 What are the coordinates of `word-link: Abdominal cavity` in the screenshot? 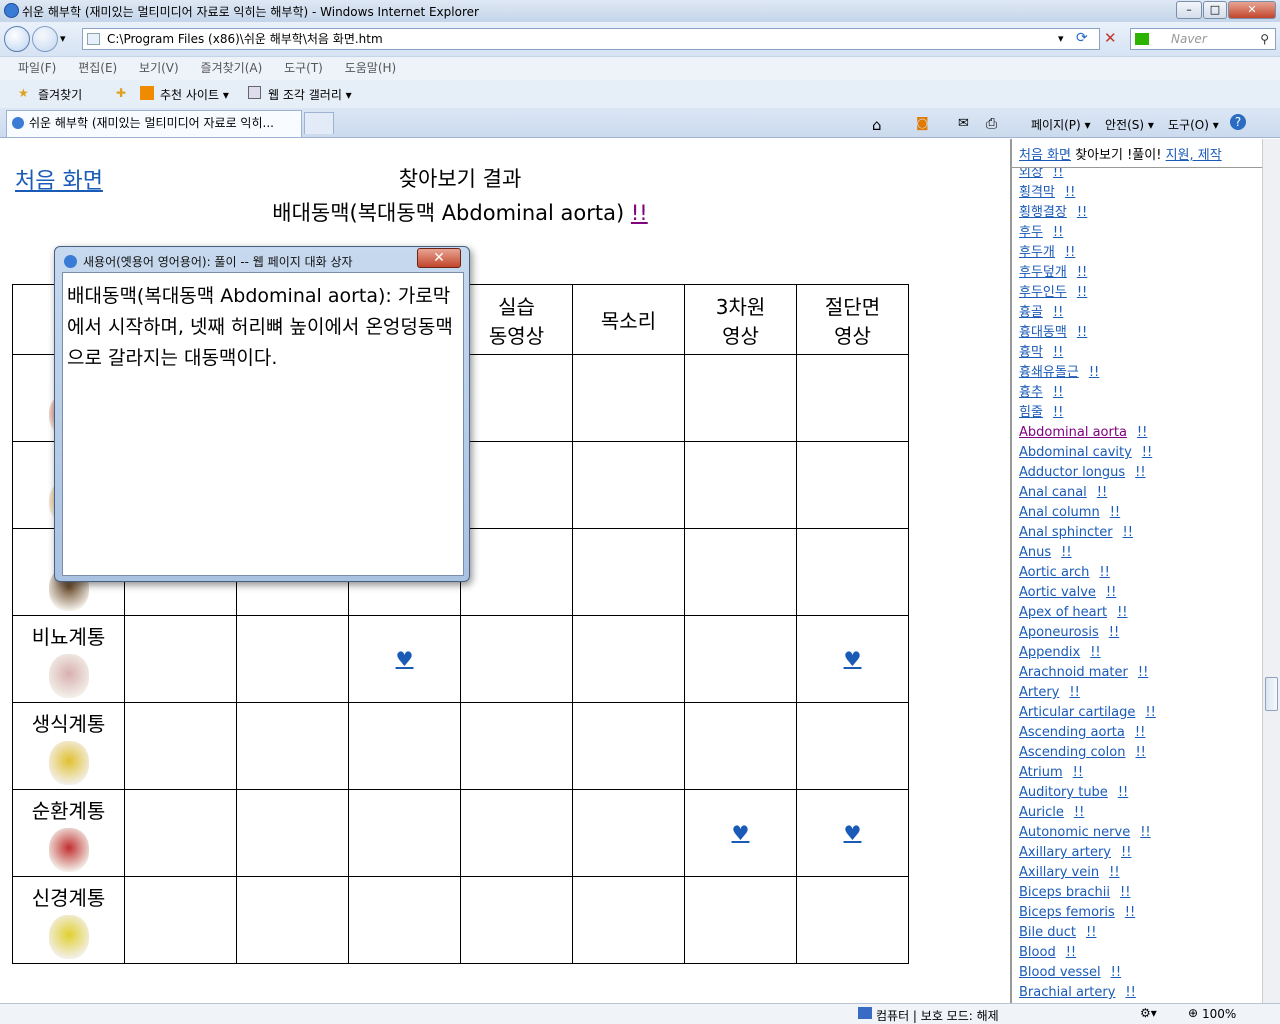 It's located at (1075, 452).